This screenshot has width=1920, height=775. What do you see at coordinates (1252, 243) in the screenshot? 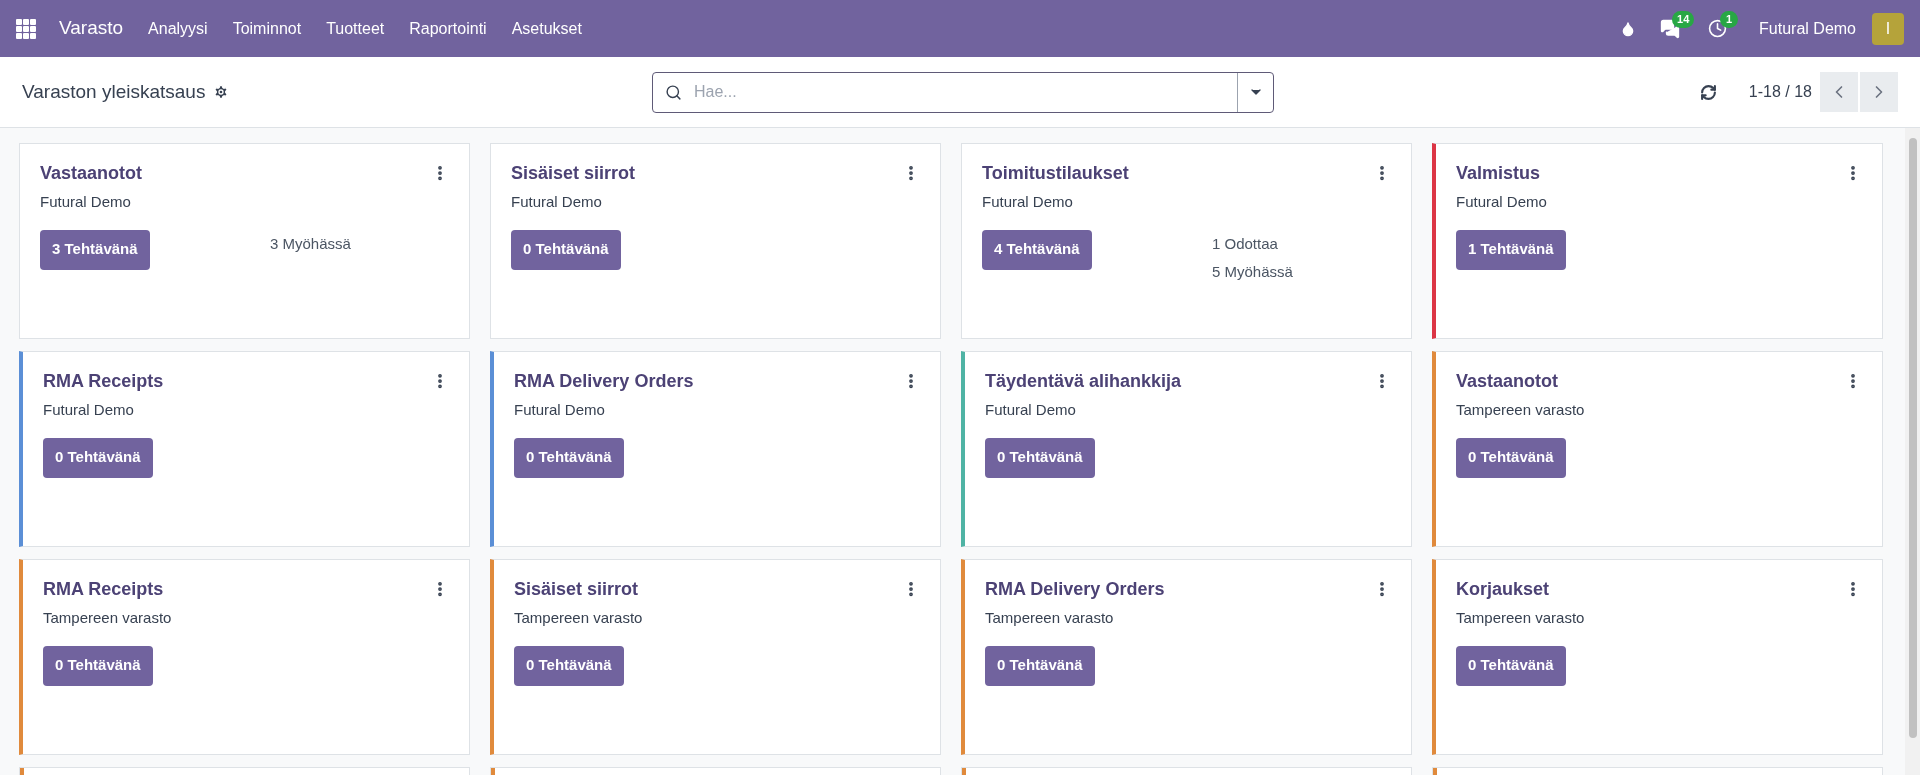
I see `status-link: 1 Odottaa` at bounding box center [1252, 243].